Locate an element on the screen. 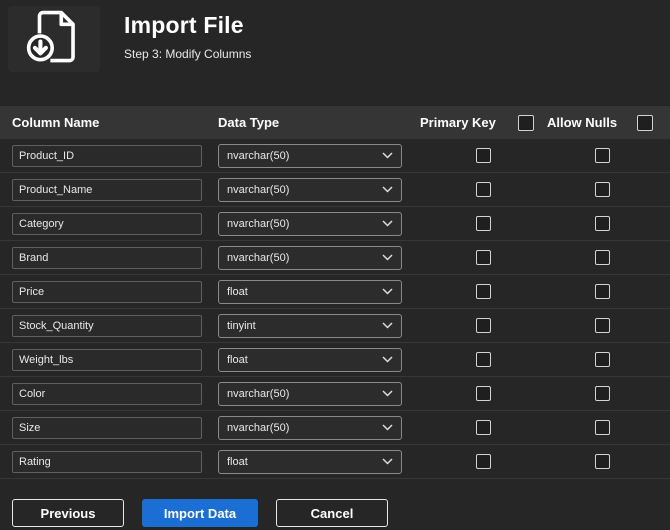  header-text: Import File Step 3: Modify Columns is located at coordinates (187, 33).